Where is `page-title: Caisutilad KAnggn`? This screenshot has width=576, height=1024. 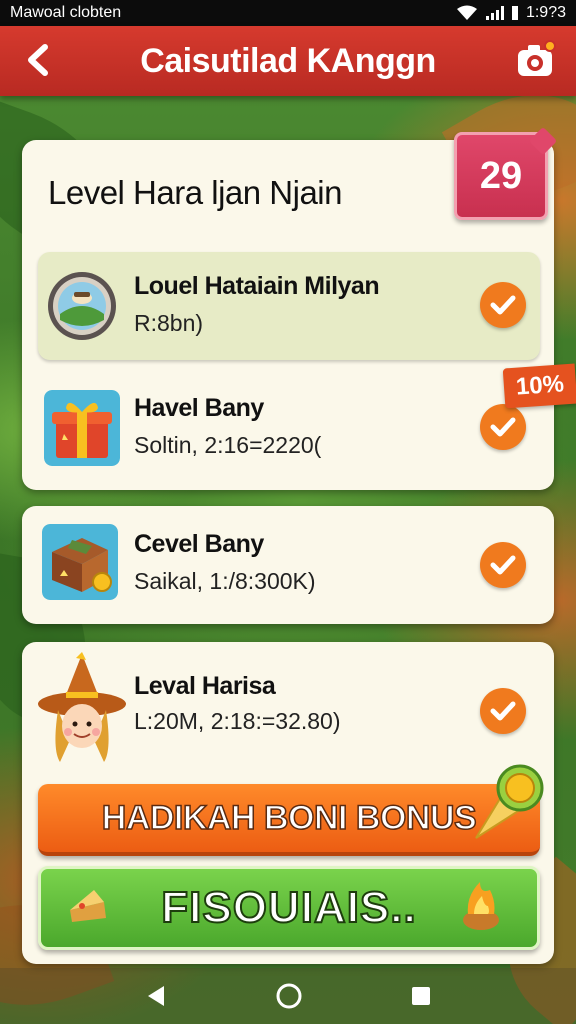
page-title: Caisutilad KAnggn is located at coordinates (288, 60).